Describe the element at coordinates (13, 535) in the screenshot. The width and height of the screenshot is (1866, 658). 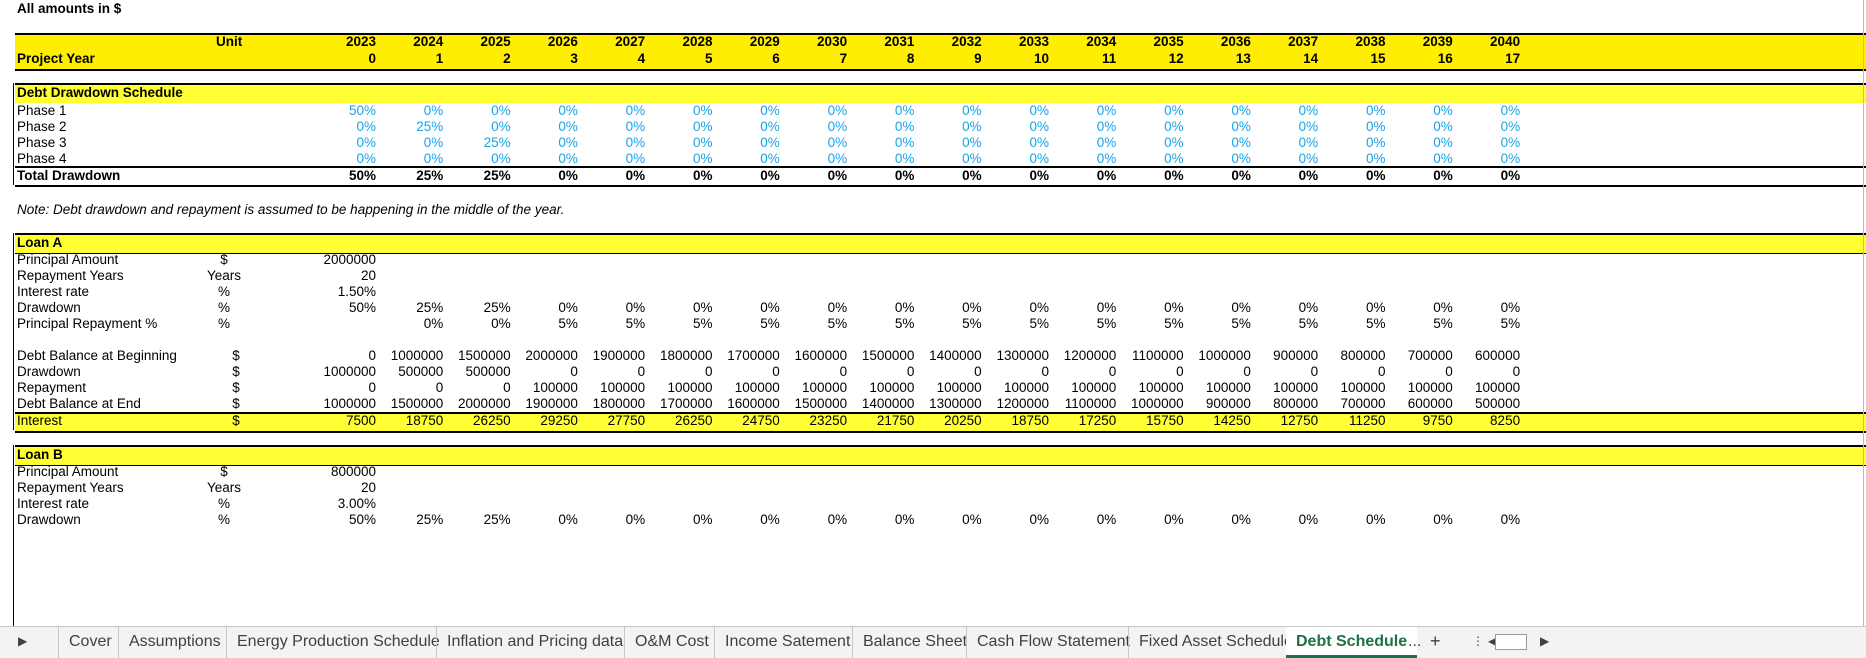
I see `loan-b-border-left` at that location.